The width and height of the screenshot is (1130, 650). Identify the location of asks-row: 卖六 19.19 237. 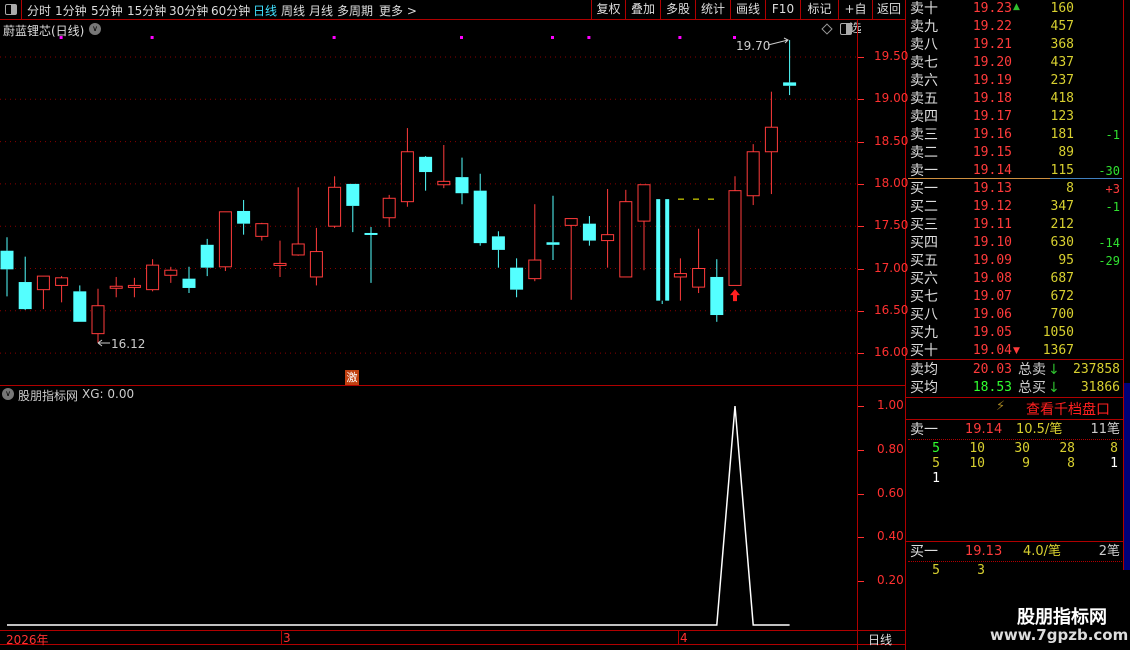
(1015, 81).